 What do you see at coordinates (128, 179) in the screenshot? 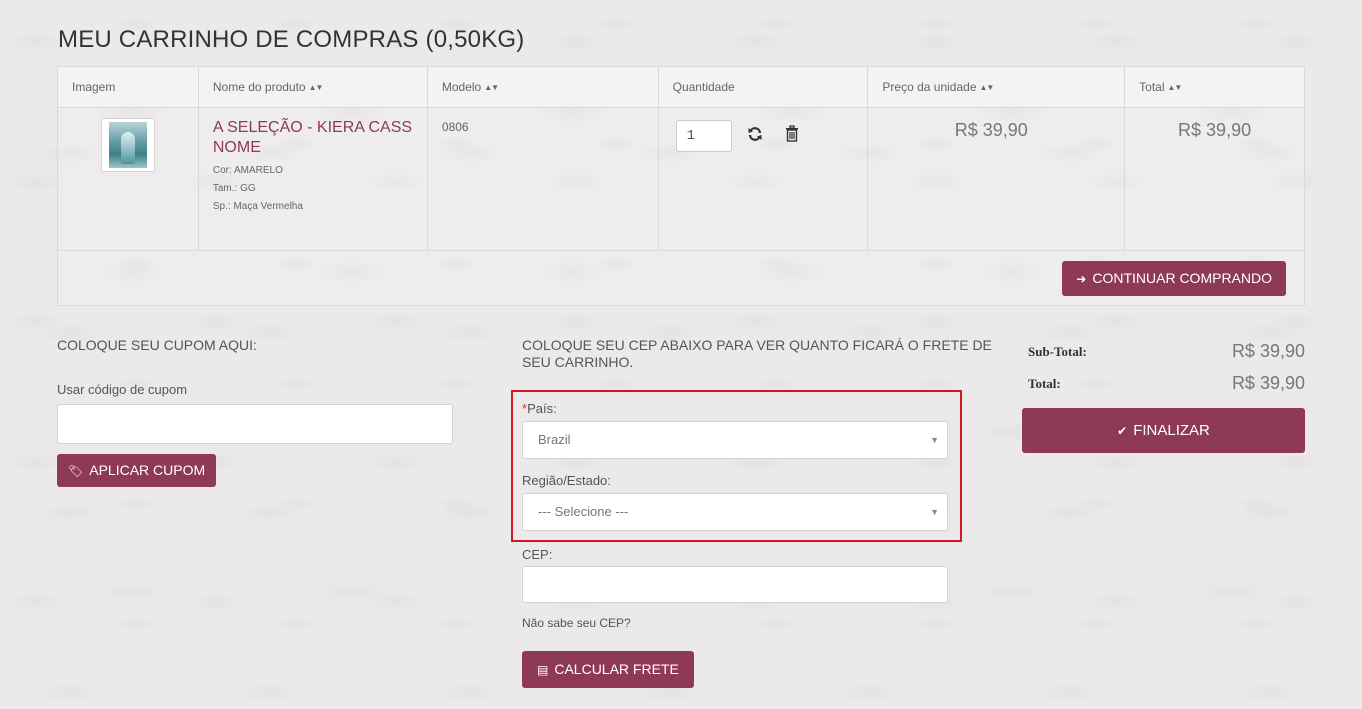
I see `product-image-cell` at bounding box center [128, 179].